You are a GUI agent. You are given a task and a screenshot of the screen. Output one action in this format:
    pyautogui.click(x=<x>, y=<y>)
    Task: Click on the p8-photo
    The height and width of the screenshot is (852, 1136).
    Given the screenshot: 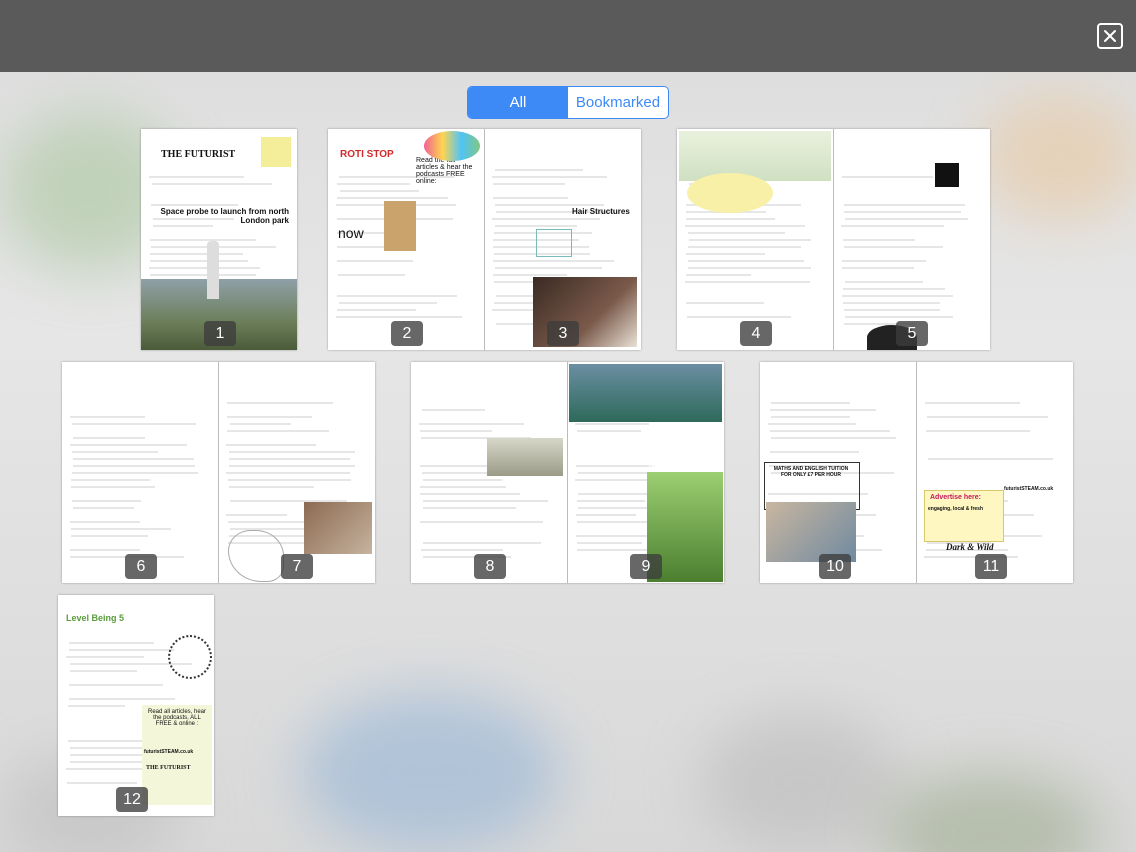 What is the action you would take?
    pyautogui.click(x=525, y=457)
    